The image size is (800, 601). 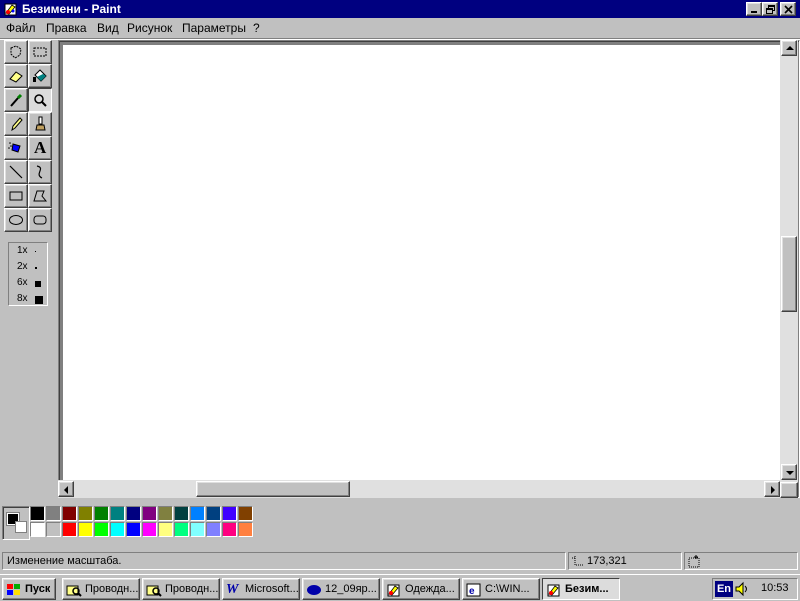 What do you see at coordinates (474, 590) in the screenshot?
I see `ie-icon: e` at bounding box center [474, 590].